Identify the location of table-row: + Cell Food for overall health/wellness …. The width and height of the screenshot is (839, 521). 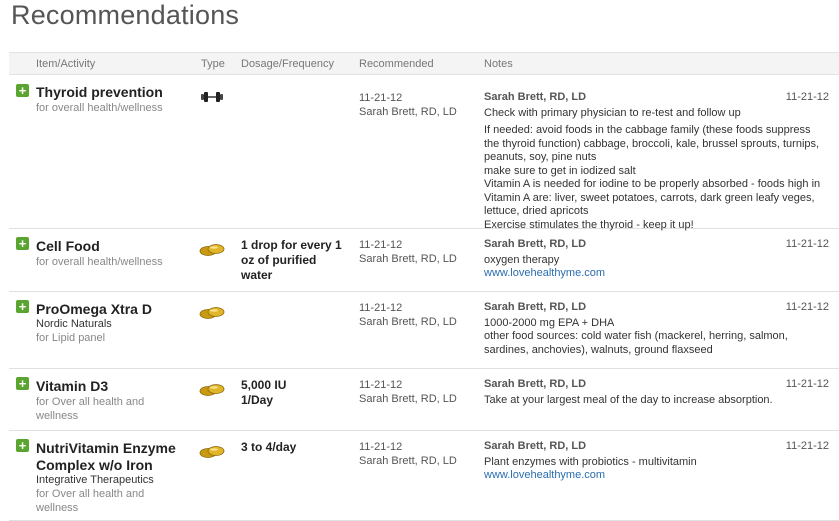
(424, 260).